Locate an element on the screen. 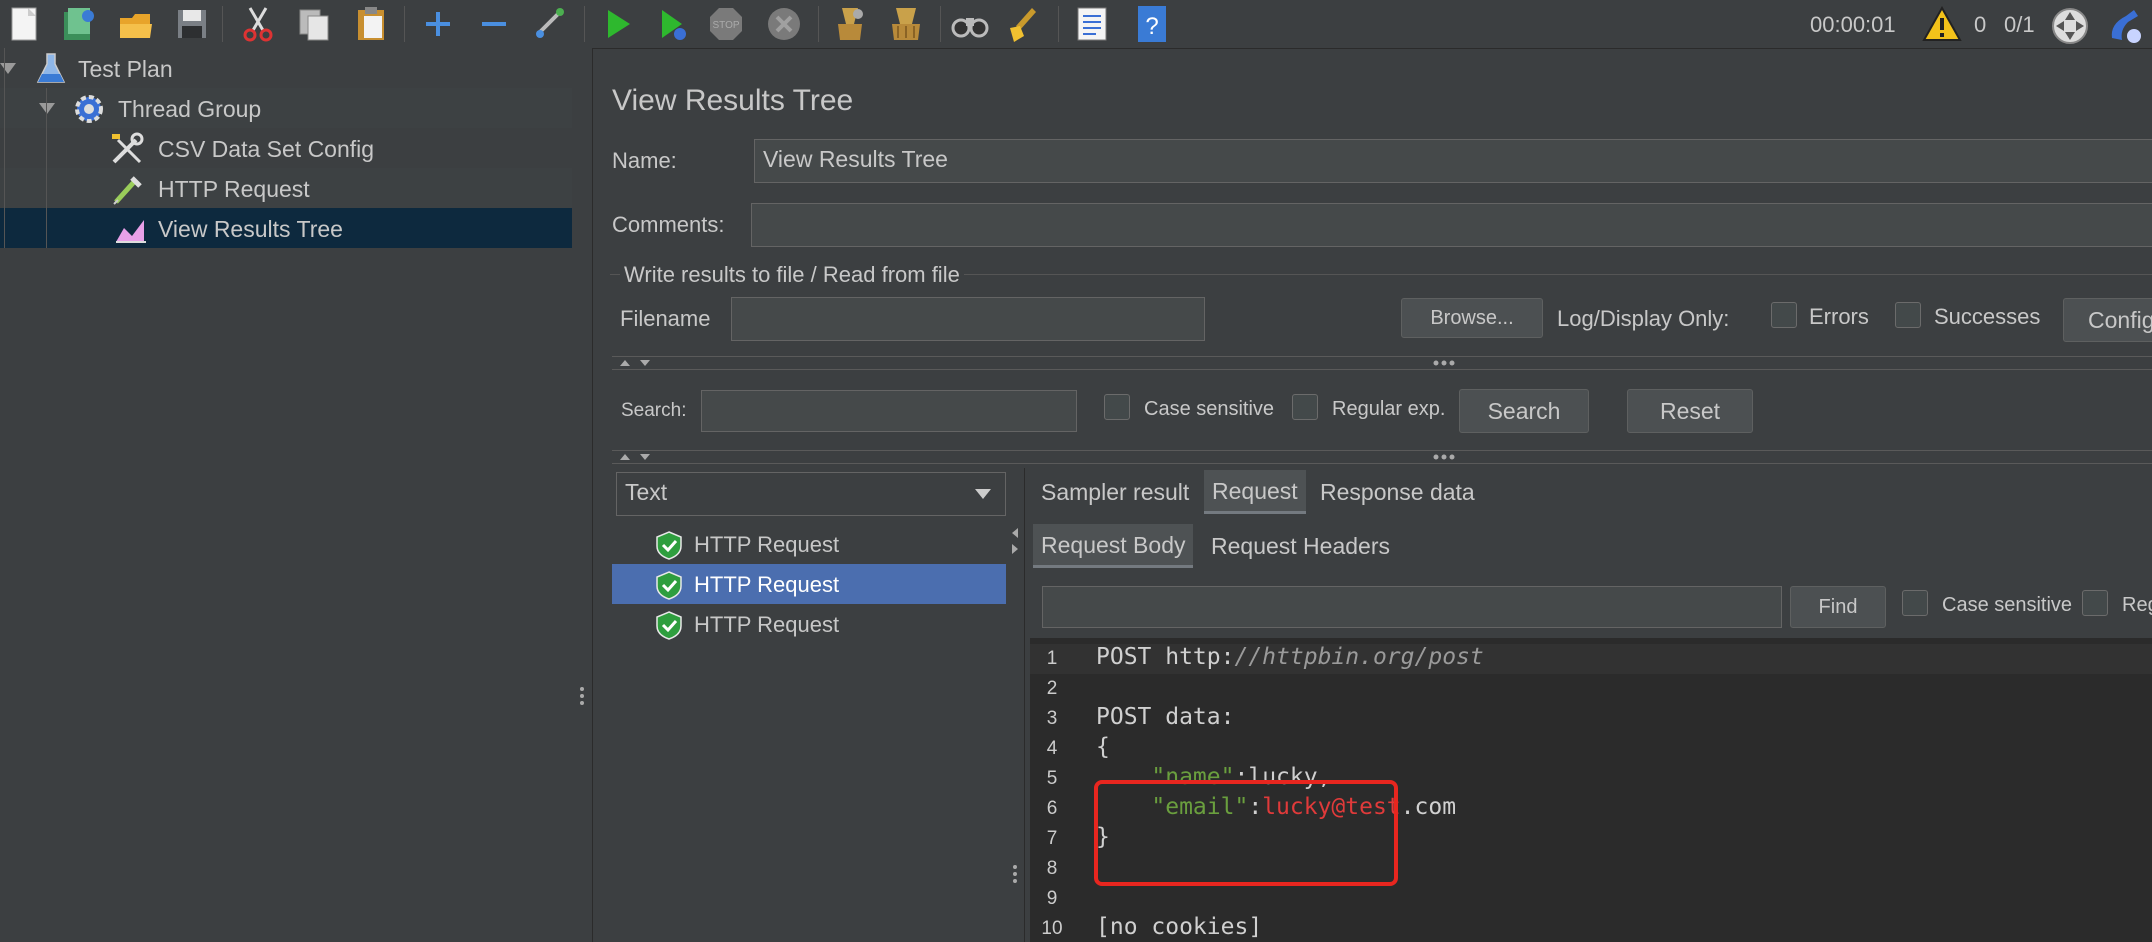 Image resolution: width=2152 pixels, height=942 pixels. page-title: View Results Tree is located at coordinates (733, 100).